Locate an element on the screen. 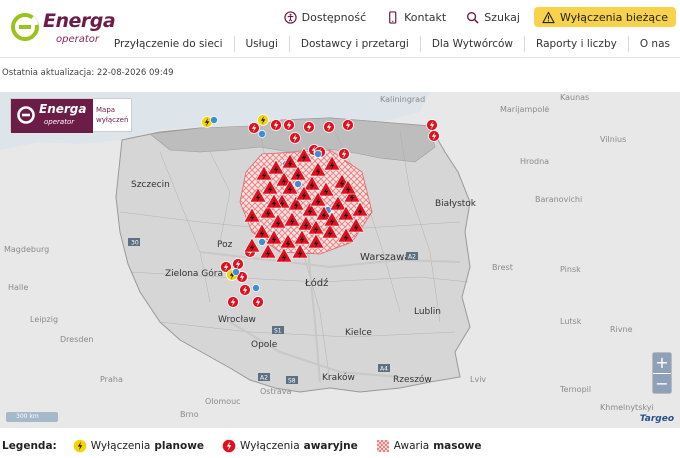 Image resolution: width=680 pixels, height=458 pixels. city-label: Lublin is located at coordinates (427, 312).